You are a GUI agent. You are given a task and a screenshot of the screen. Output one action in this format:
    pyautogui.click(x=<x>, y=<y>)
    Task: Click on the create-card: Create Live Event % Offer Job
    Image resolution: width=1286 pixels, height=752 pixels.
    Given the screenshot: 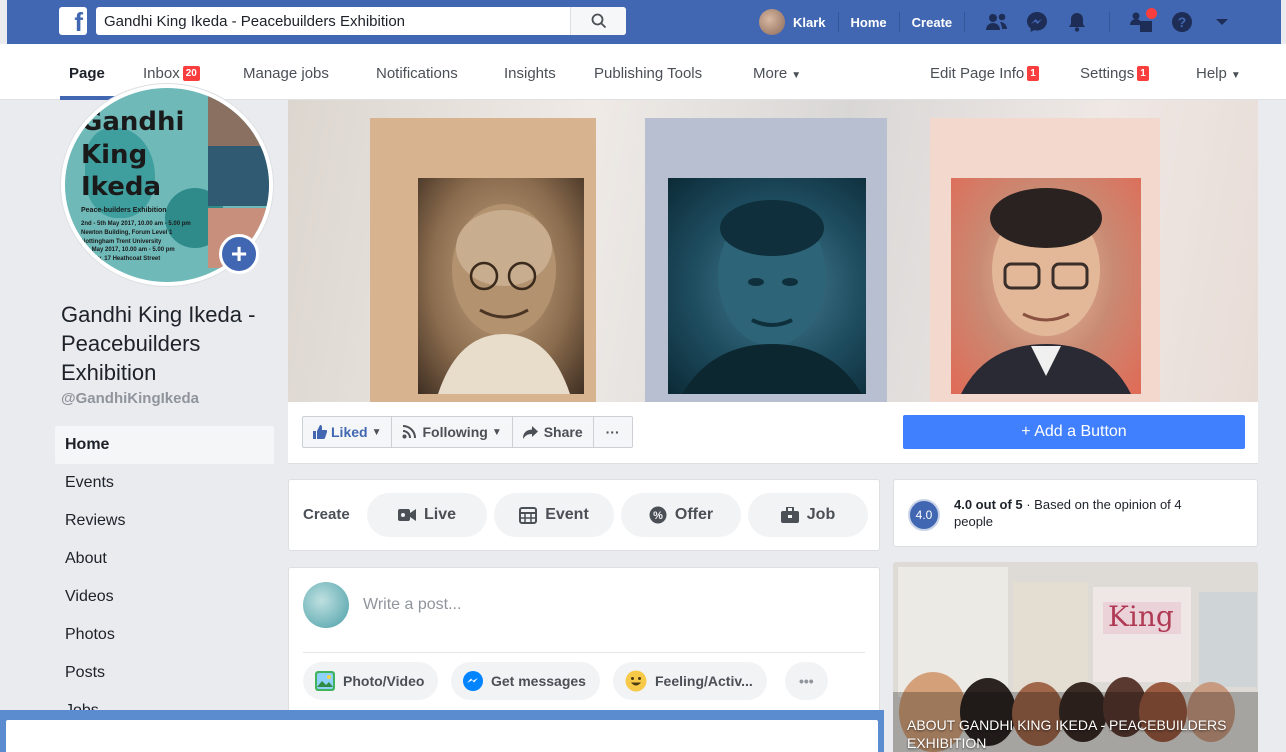 What is the action you would take?
    pyautogui.click(x=584, y=515)
    